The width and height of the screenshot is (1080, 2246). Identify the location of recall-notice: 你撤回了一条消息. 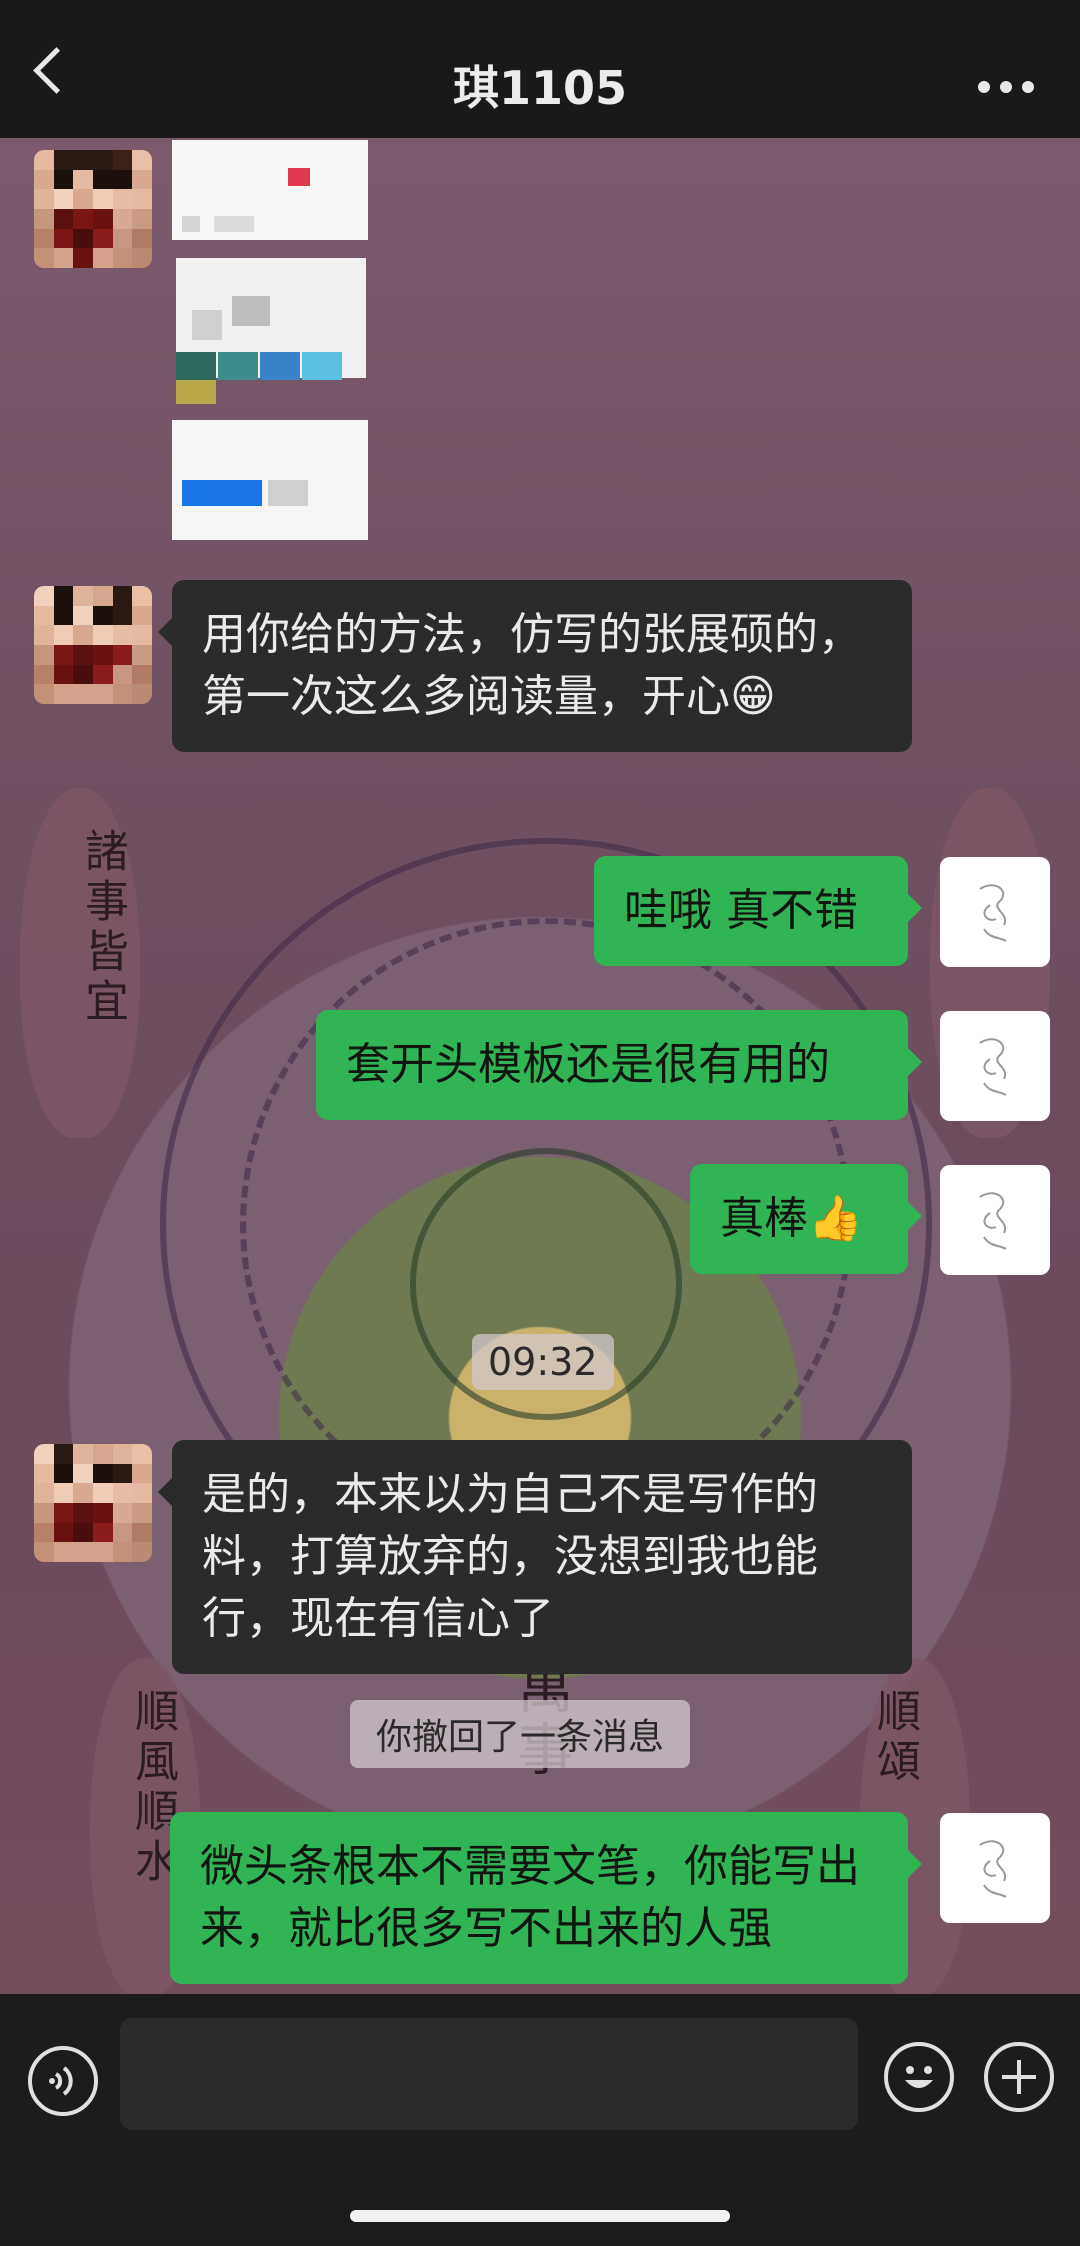
(520, 1734).